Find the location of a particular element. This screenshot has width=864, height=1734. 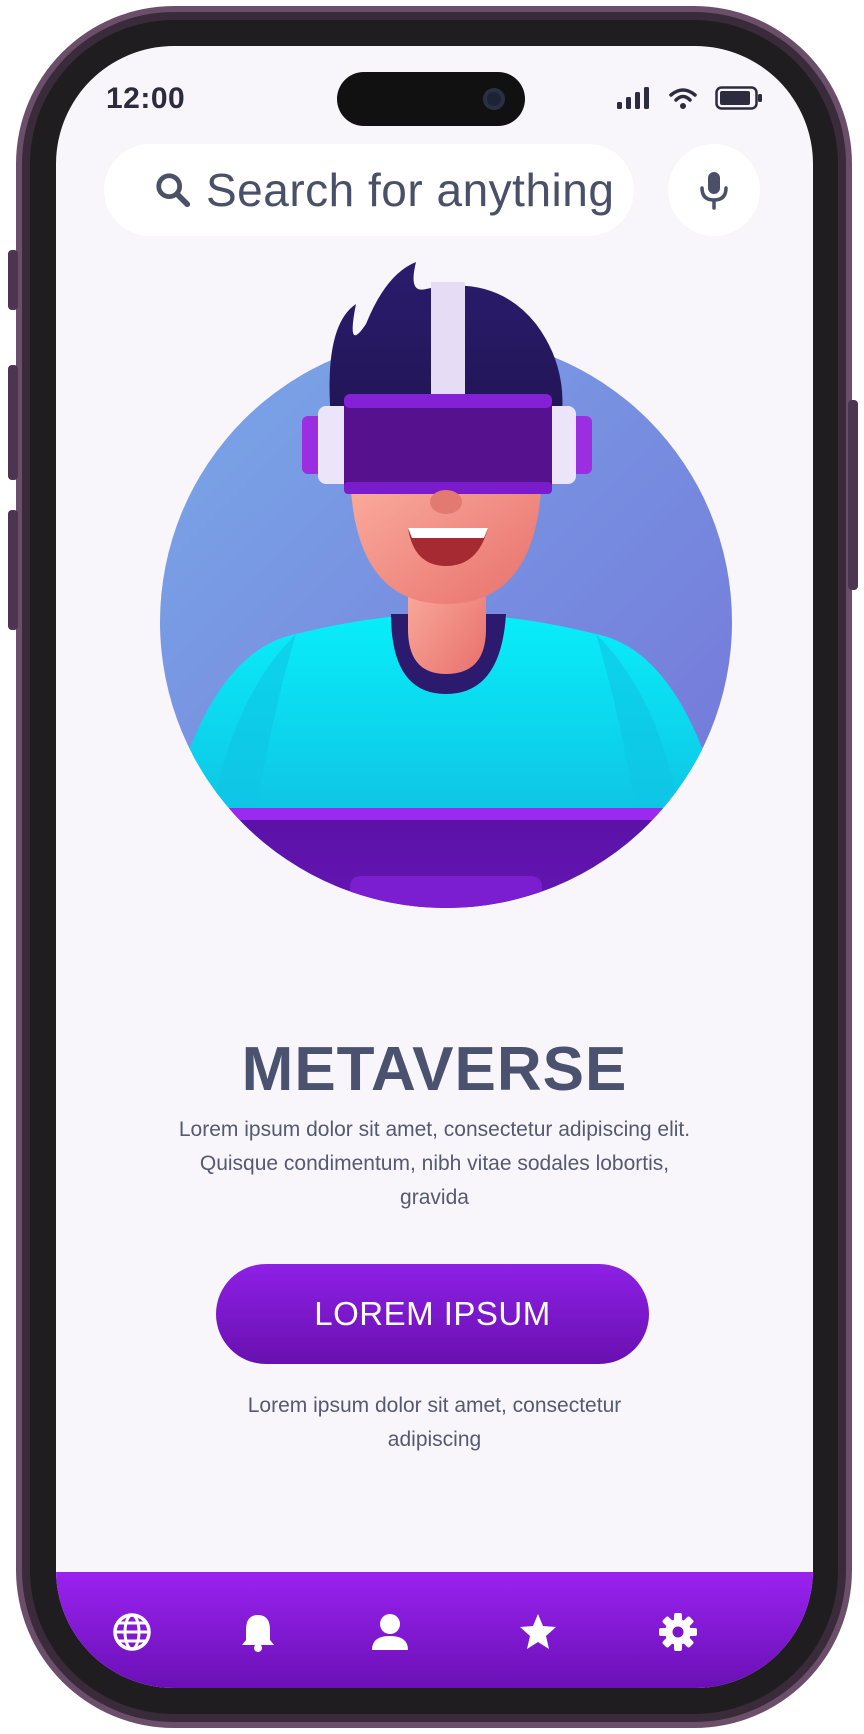

camera-icon is located at coordinates (494, 99).